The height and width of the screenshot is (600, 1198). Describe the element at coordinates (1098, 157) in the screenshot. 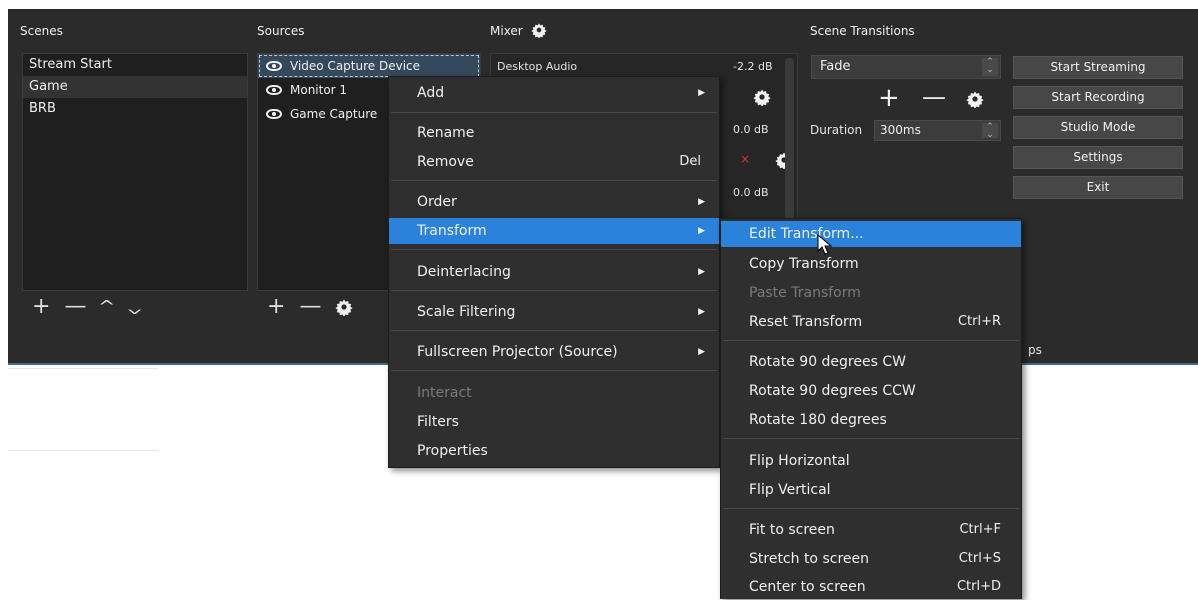

I see `settings-button: Settings` at that location.